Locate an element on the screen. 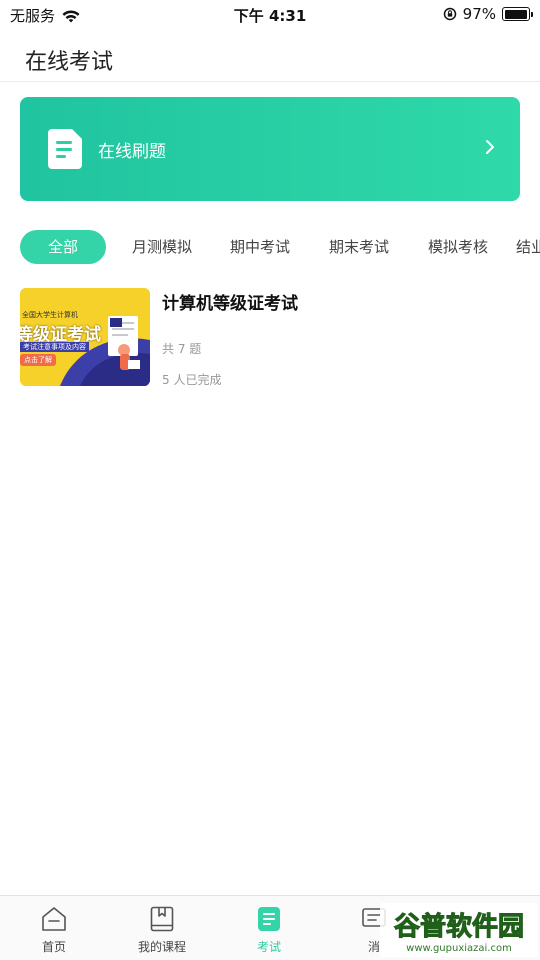 Image resolution: width=540 pixels, height=960 pixels. watermark-url: www.gupuxiazai.com is located at coordinates (459, 948).